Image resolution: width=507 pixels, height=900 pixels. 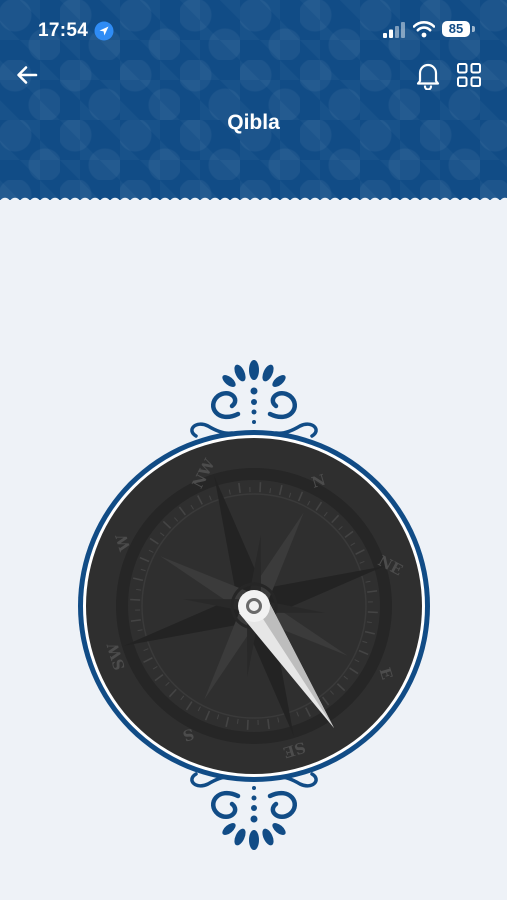 I want to click on bell-icon, so click(x=428, y=75).